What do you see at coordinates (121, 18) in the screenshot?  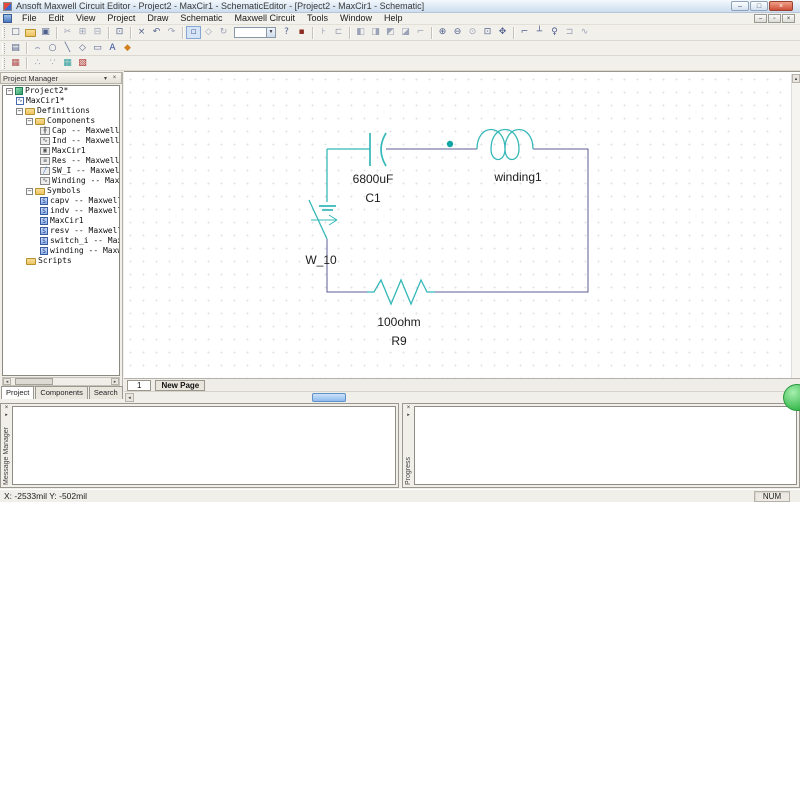 I see `menu-project: Project` at bounding box center [121, 18].